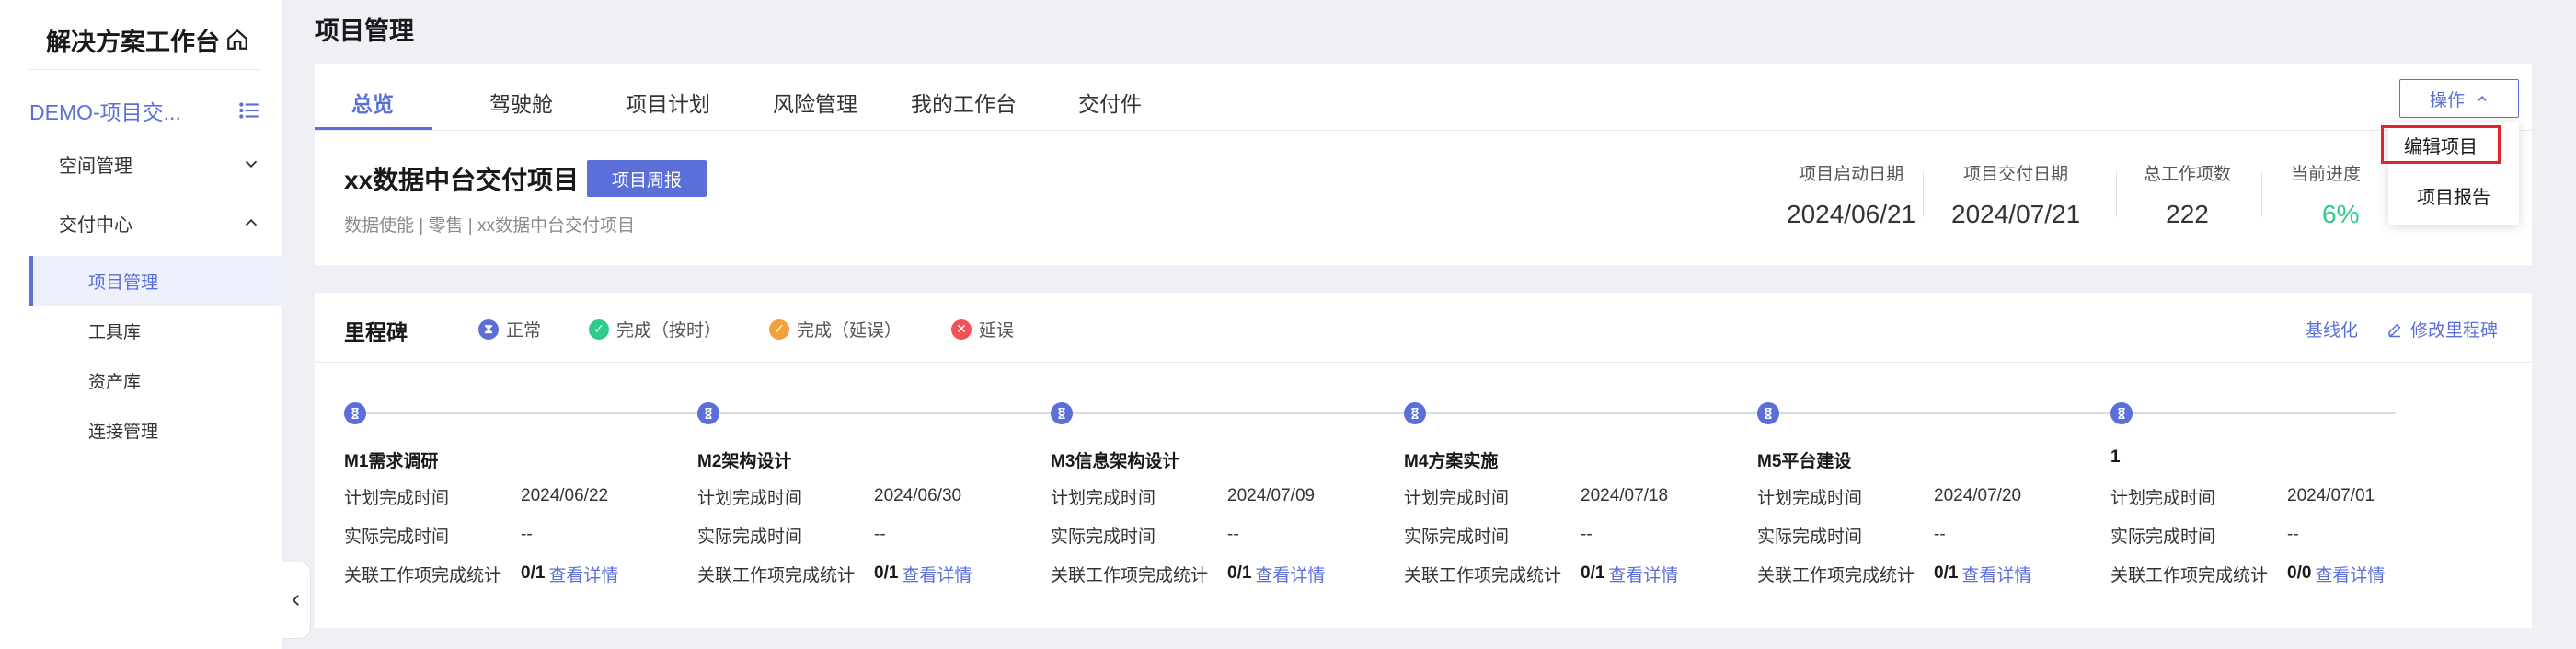  Describe the element at coordinates (2450, 173) in the screenshot. I see `operations-dropdown: 编辑项目 项目报告` at that location.